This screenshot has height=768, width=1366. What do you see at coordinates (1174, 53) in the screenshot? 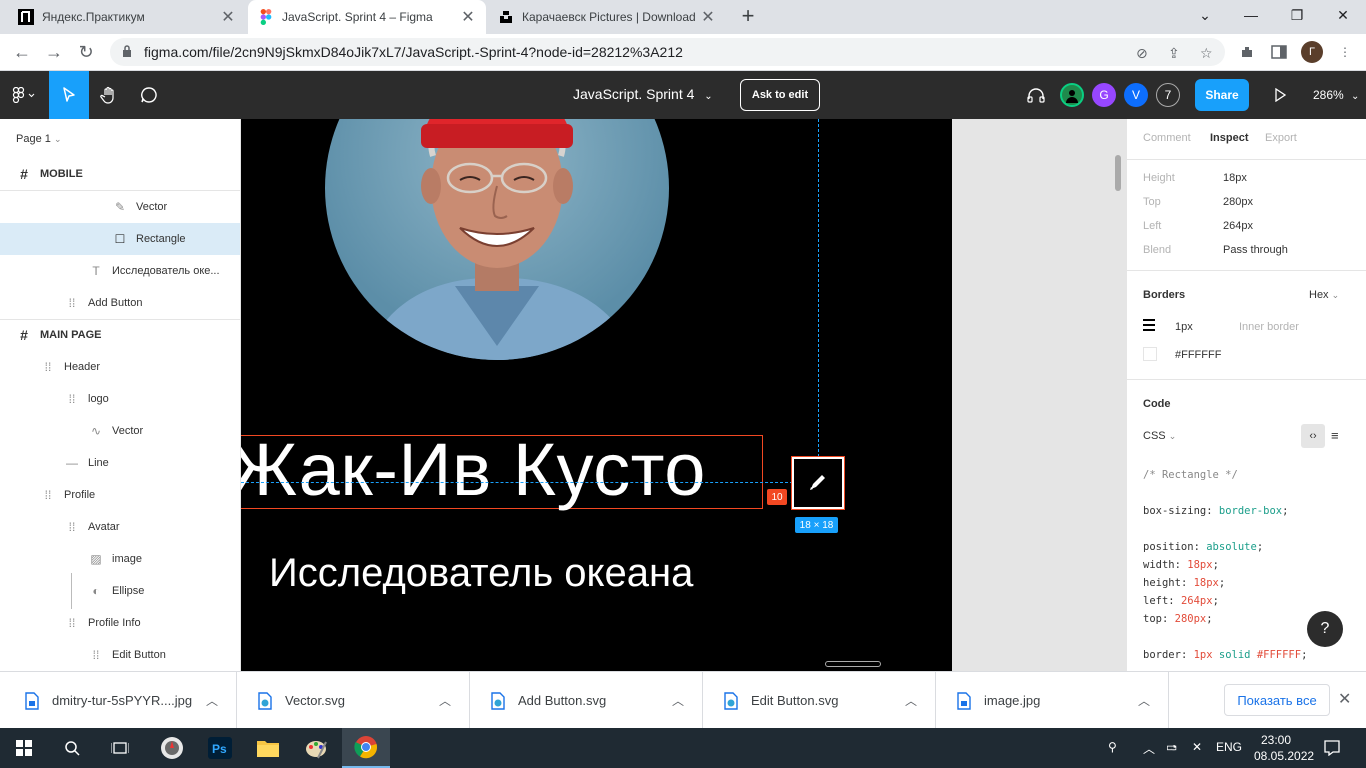
I see `share-page-icon: ⇪` at bounding box center [1174, 53].